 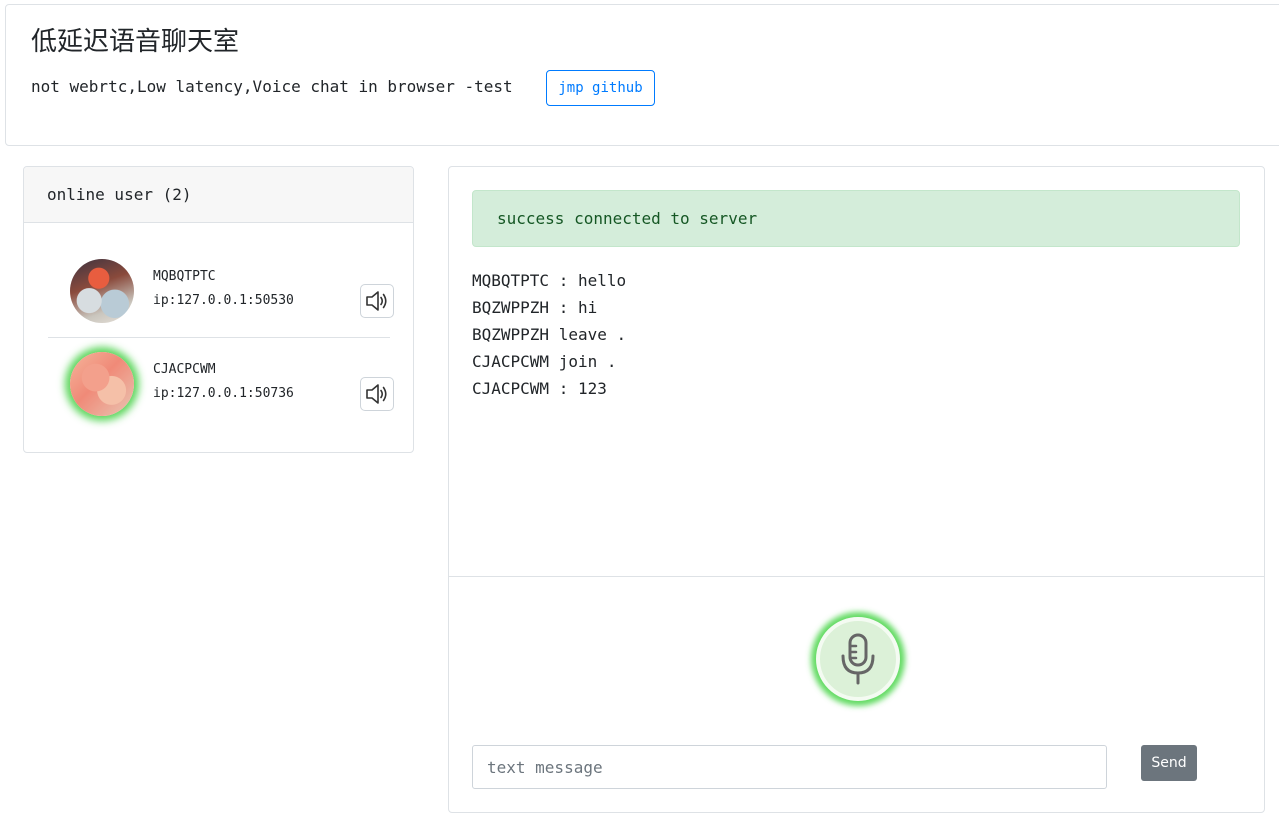 What do you see at coordinates (539, 388) in the screenshot?
I see `chat-message: CJACPCWM : 123` at bounding box center [539, 388].